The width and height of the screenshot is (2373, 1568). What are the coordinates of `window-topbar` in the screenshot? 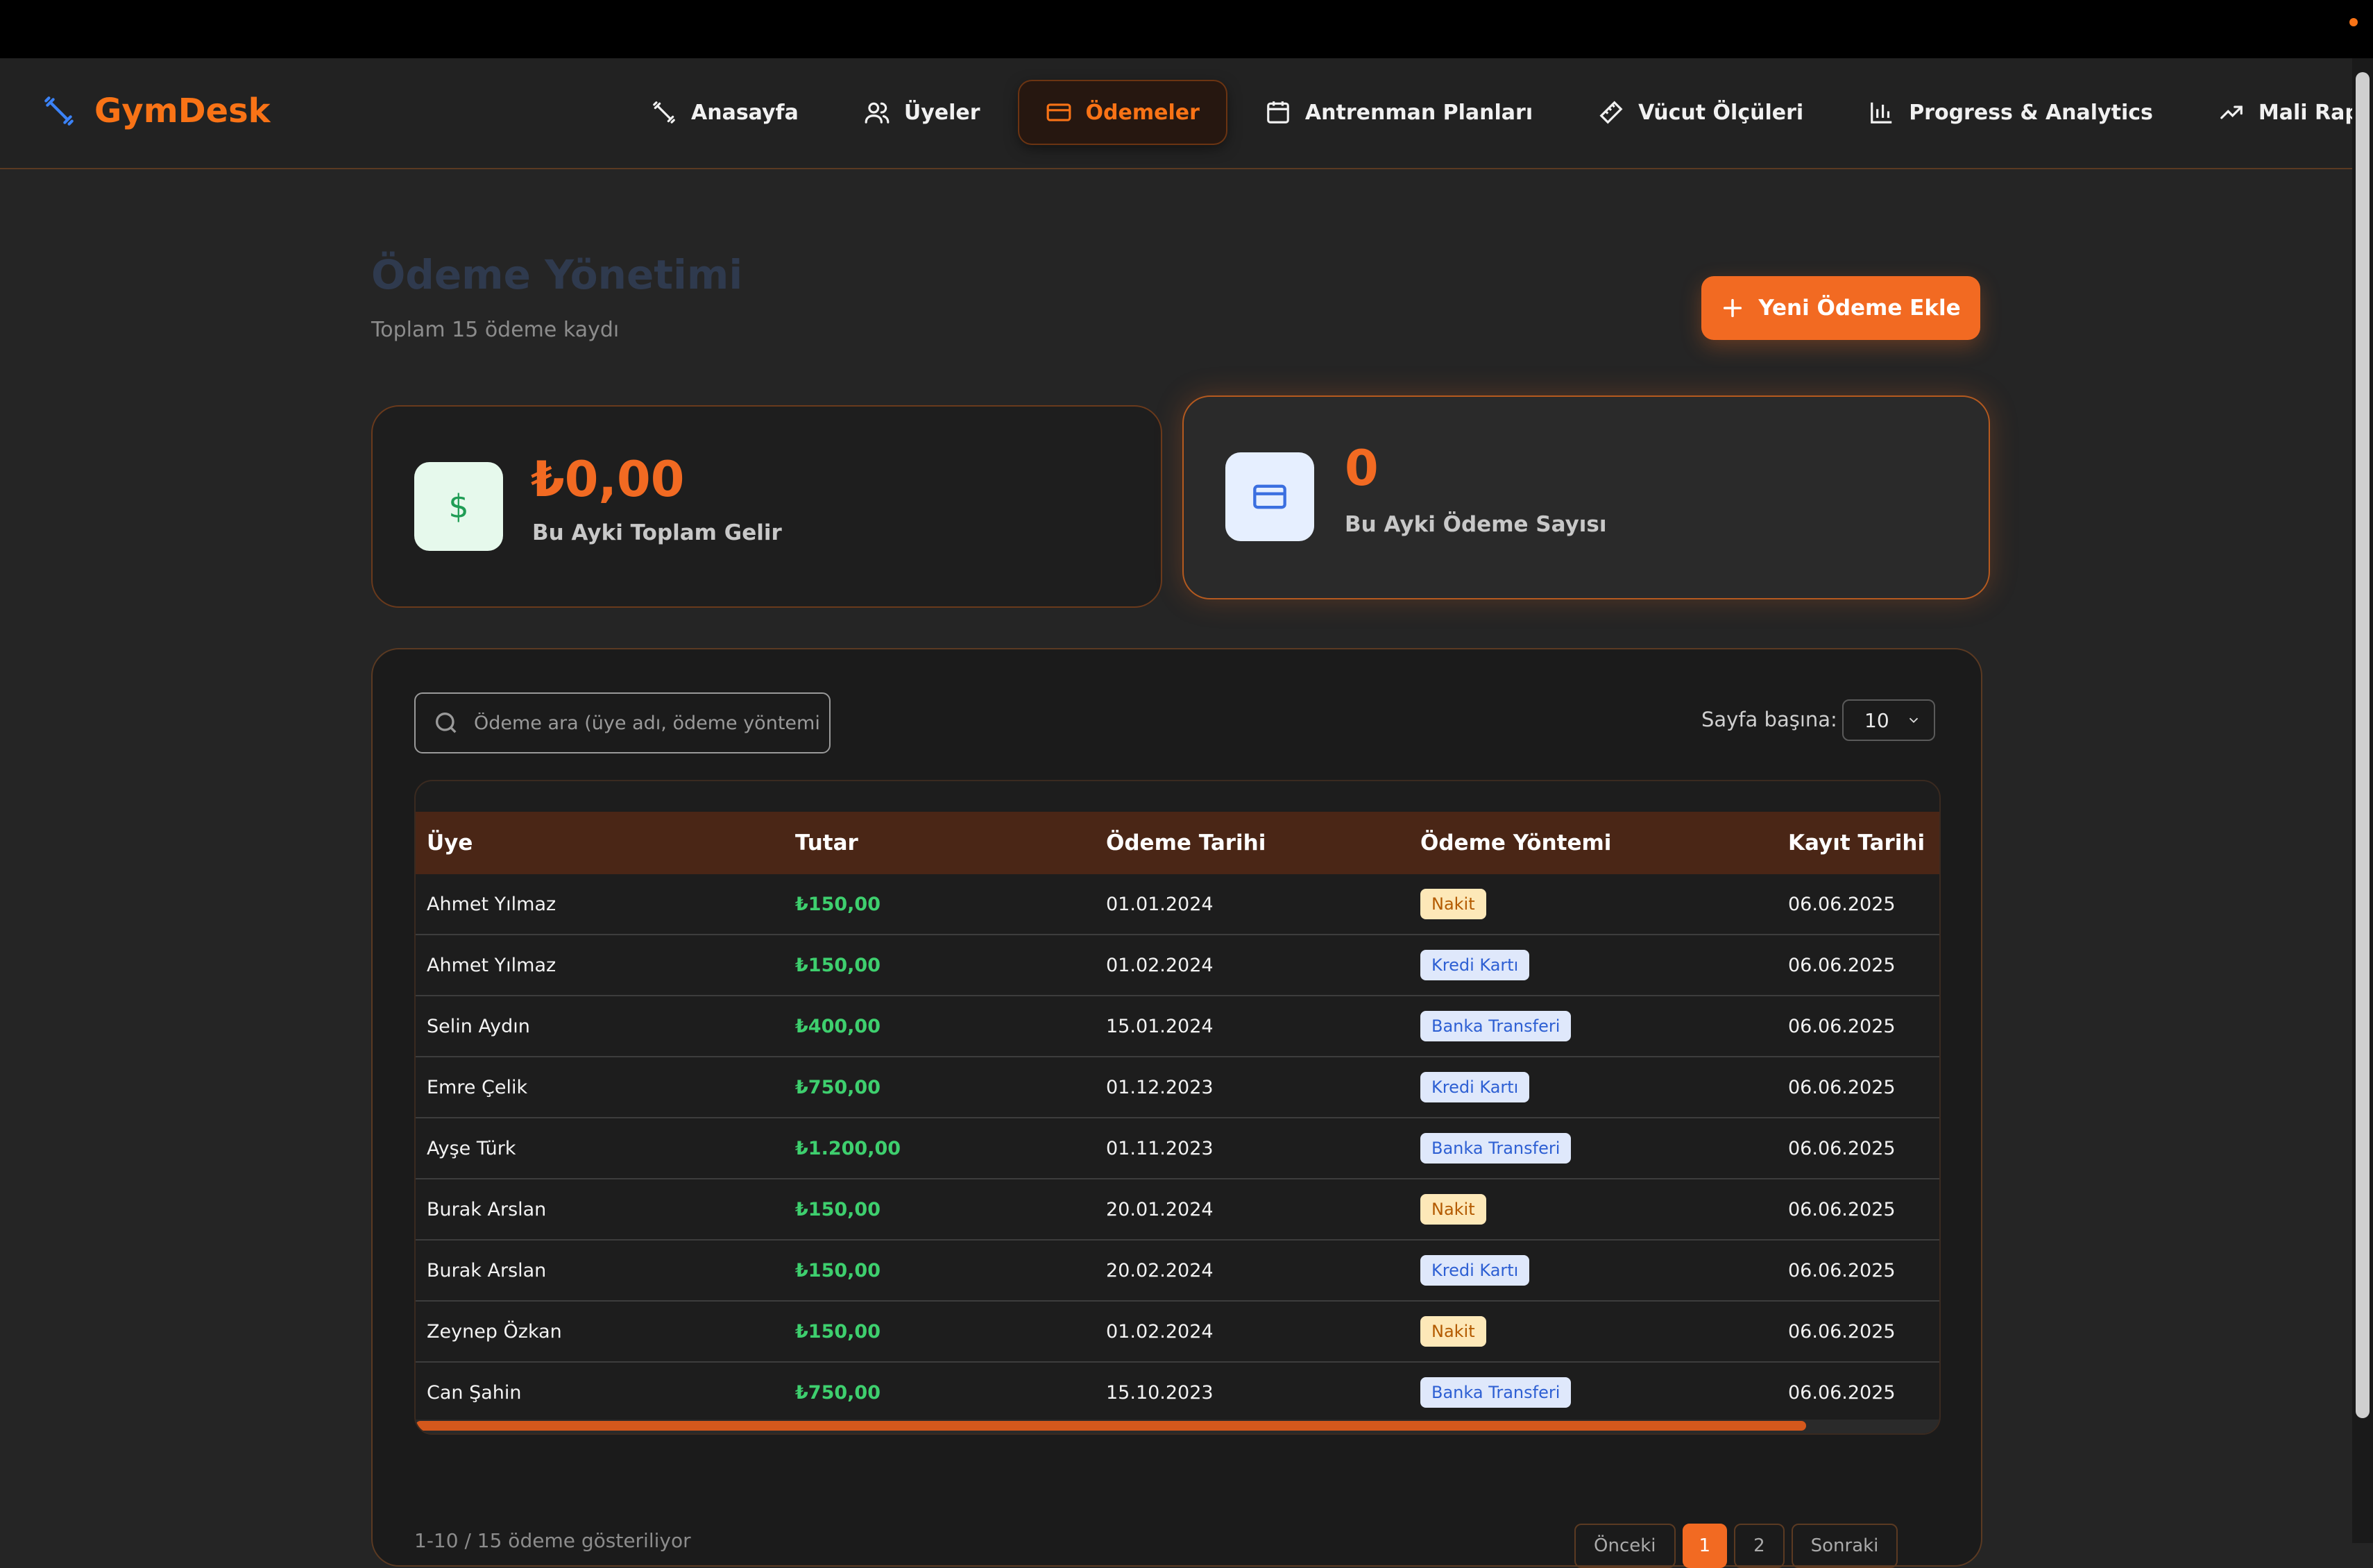 It's located at (1186, 29).